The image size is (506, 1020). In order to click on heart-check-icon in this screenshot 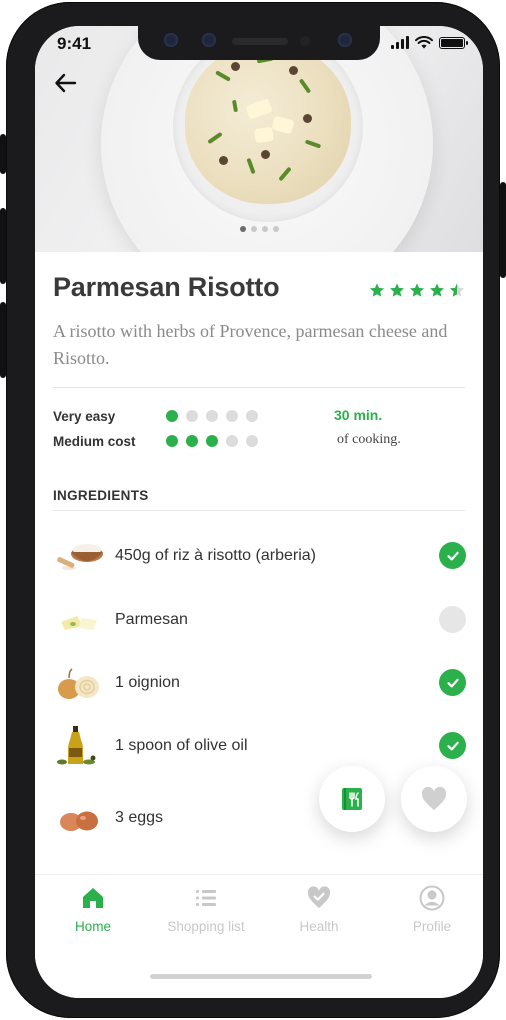, I will do `click(319, 897)`.